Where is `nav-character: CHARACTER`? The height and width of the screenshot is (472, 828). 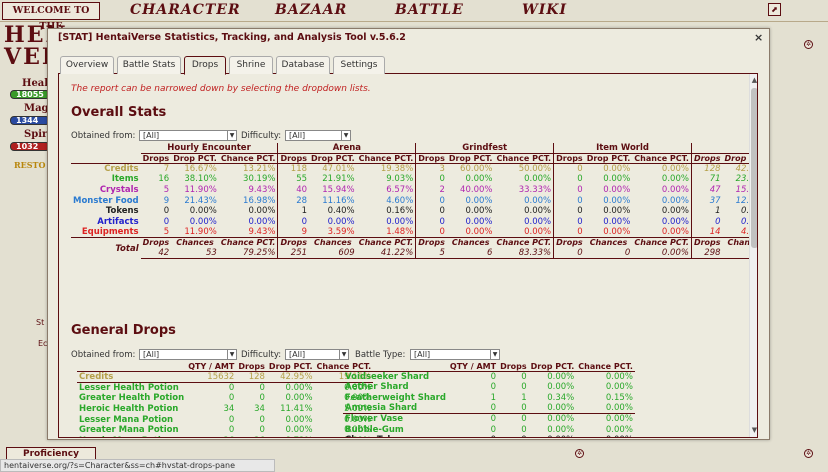 nav-character: CHARACTER is located at coordinates (185, 10).